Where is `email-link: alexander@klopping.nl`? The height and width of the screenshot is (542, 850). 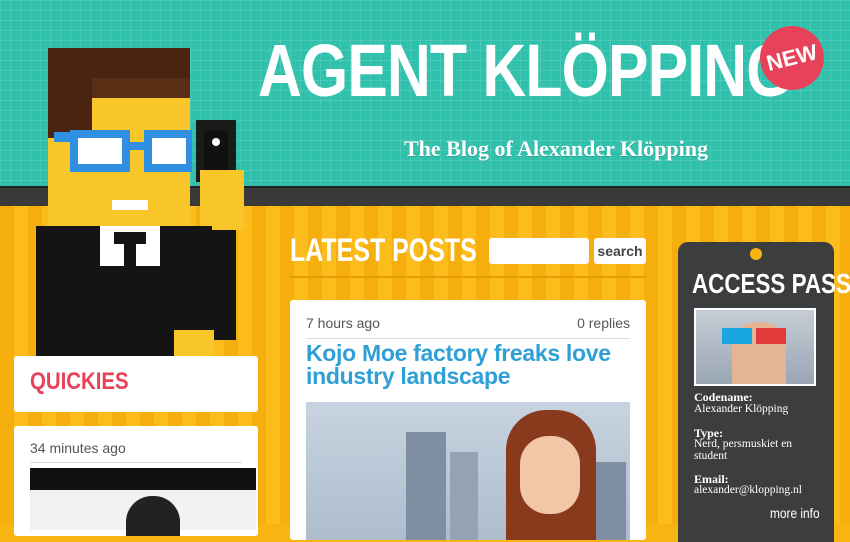
email-link: alexander@klopping.nl is located at coordinates (759, 490).